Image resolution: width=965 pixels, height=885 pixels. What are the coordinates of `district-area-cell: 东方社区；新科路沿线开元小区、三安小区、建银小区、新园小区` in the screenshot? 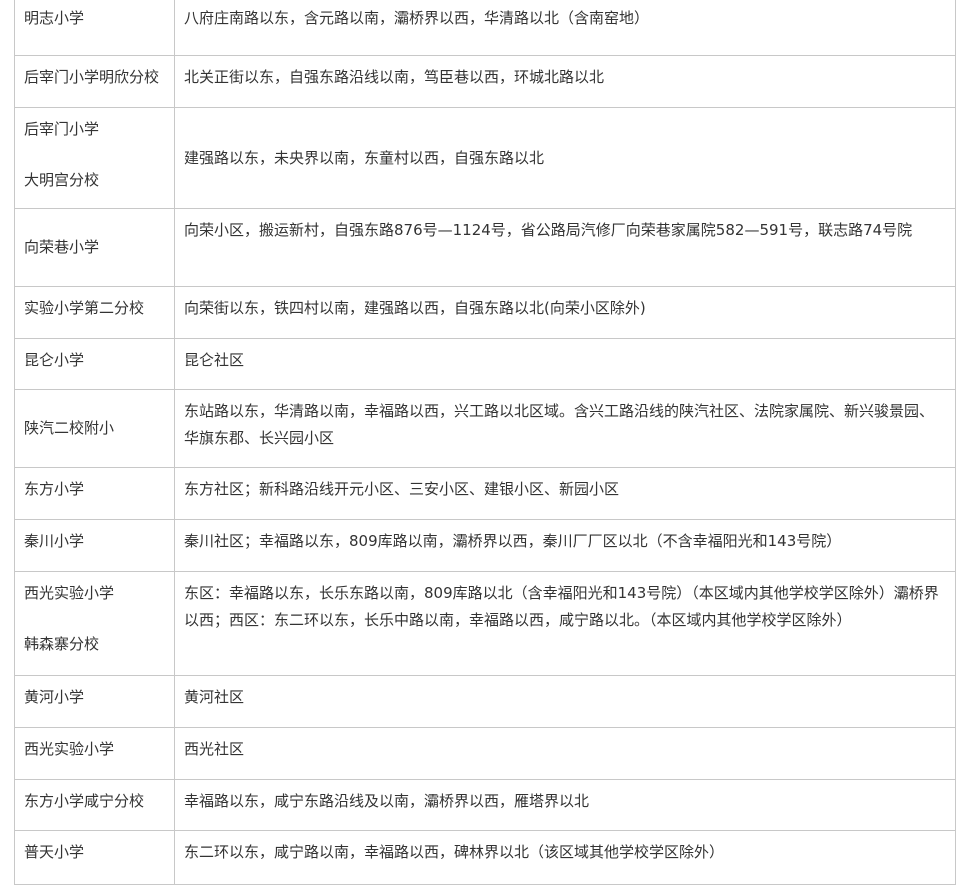 It's located at (565, 493).